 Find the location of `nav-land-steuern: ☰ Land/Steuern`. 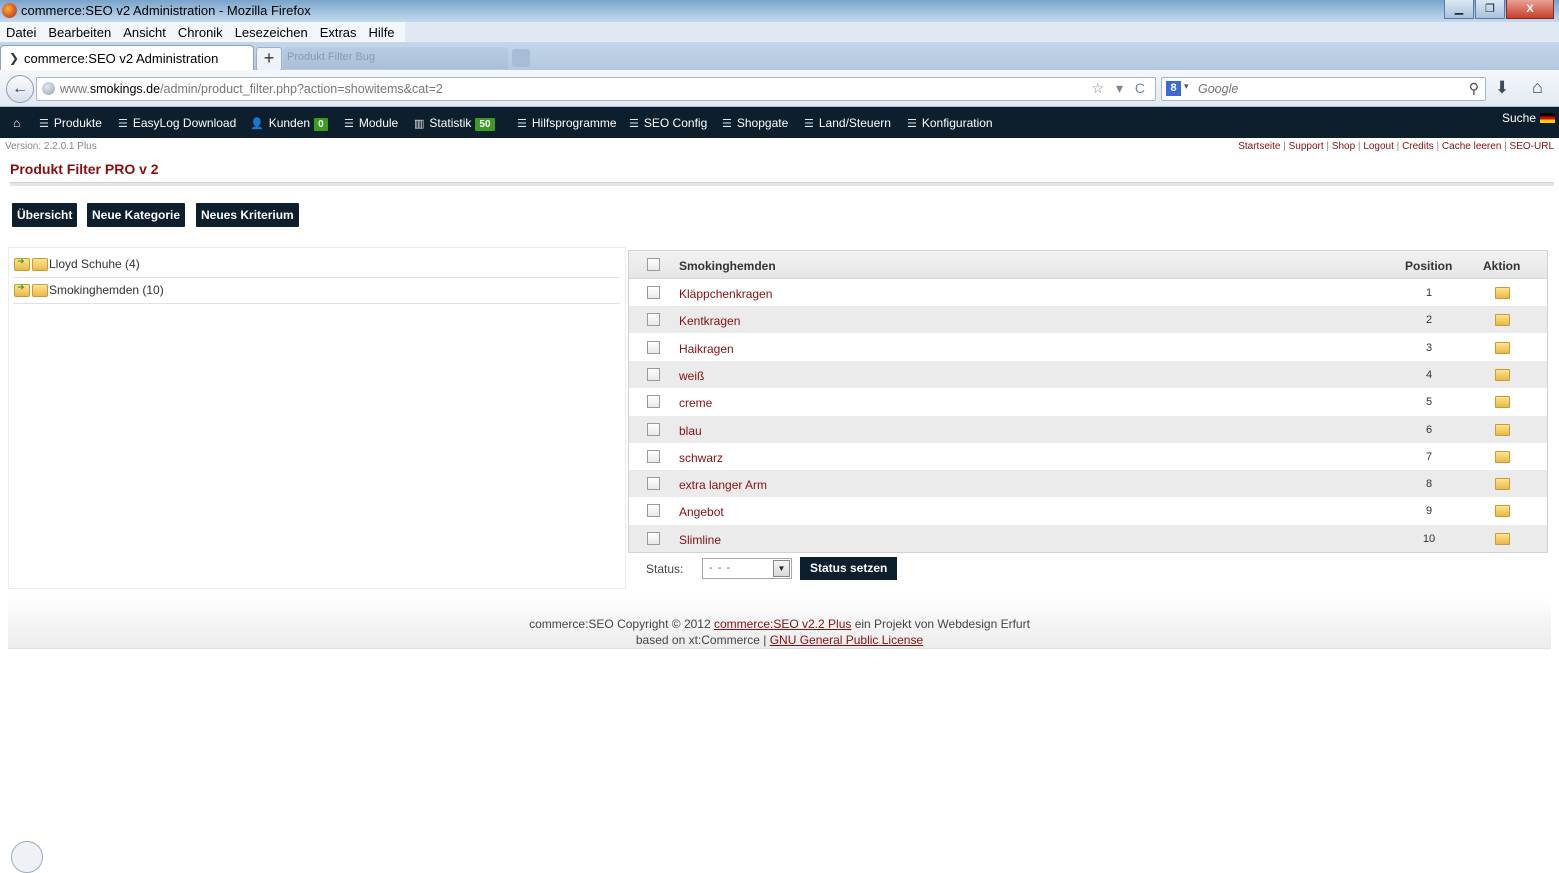

nav-land-steuern: ☰ Land/Steuern is located at coordinates (847, 123).